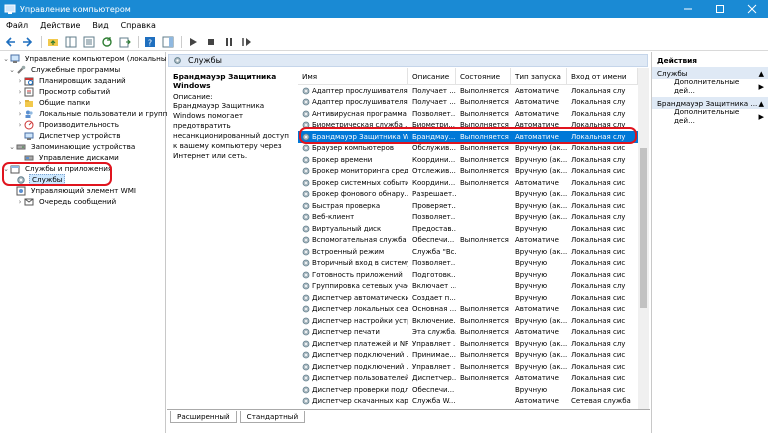 The height and width of the screenshot is (433, 768). I want to click on tree-item-wmi: Управляющий элемент WMI, so click(77, 190).